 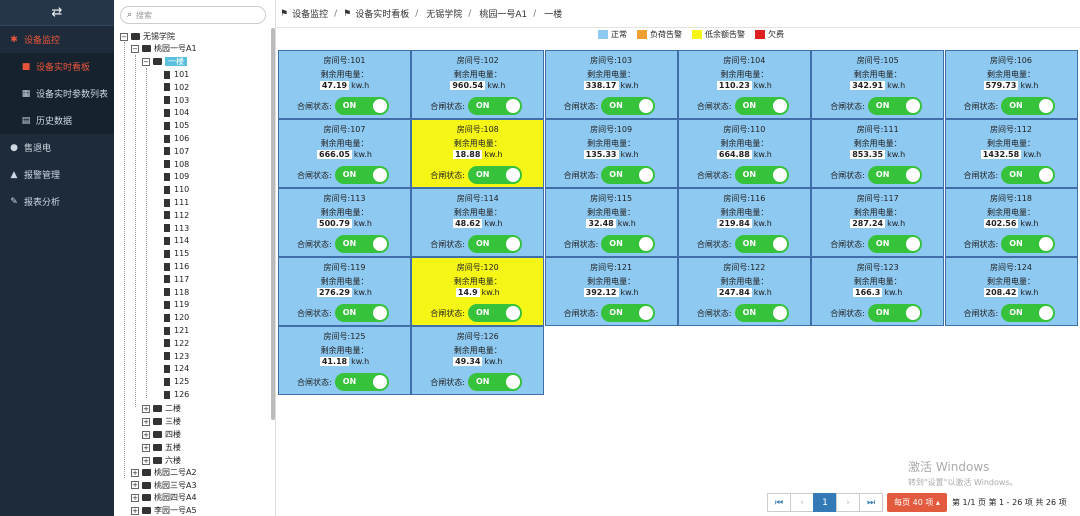 I want to click on prev-page-button: ‹, so click(x=802, y=502).